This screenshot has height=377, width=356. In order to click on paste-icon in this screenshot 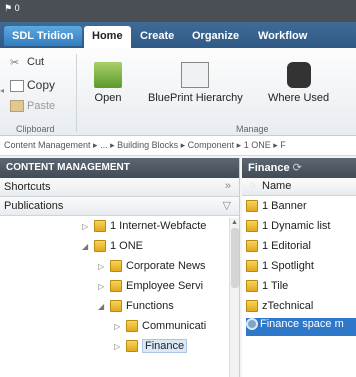, I will do `click(17, 106)`.